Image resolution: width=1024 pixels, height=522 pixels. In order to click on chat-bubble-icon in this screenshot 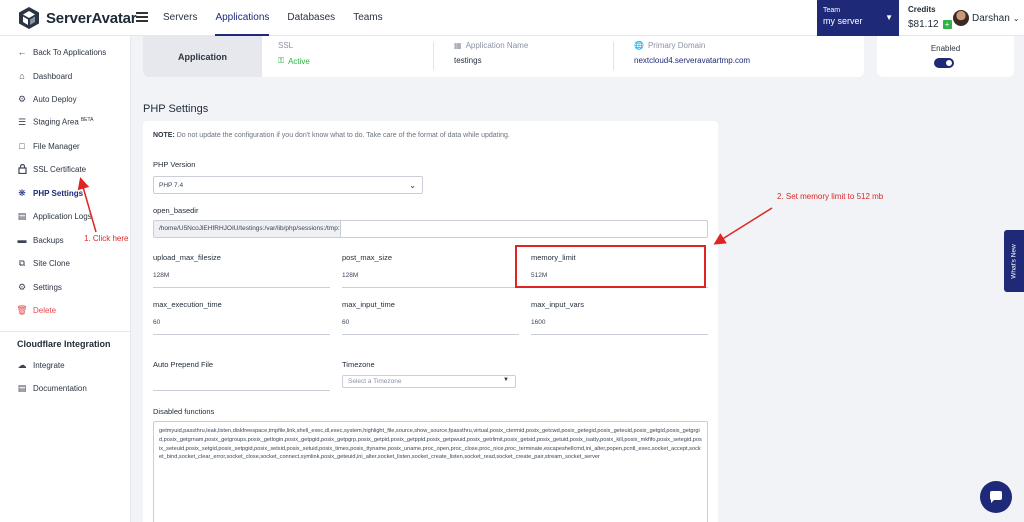, I will do `click(995, 496)`.